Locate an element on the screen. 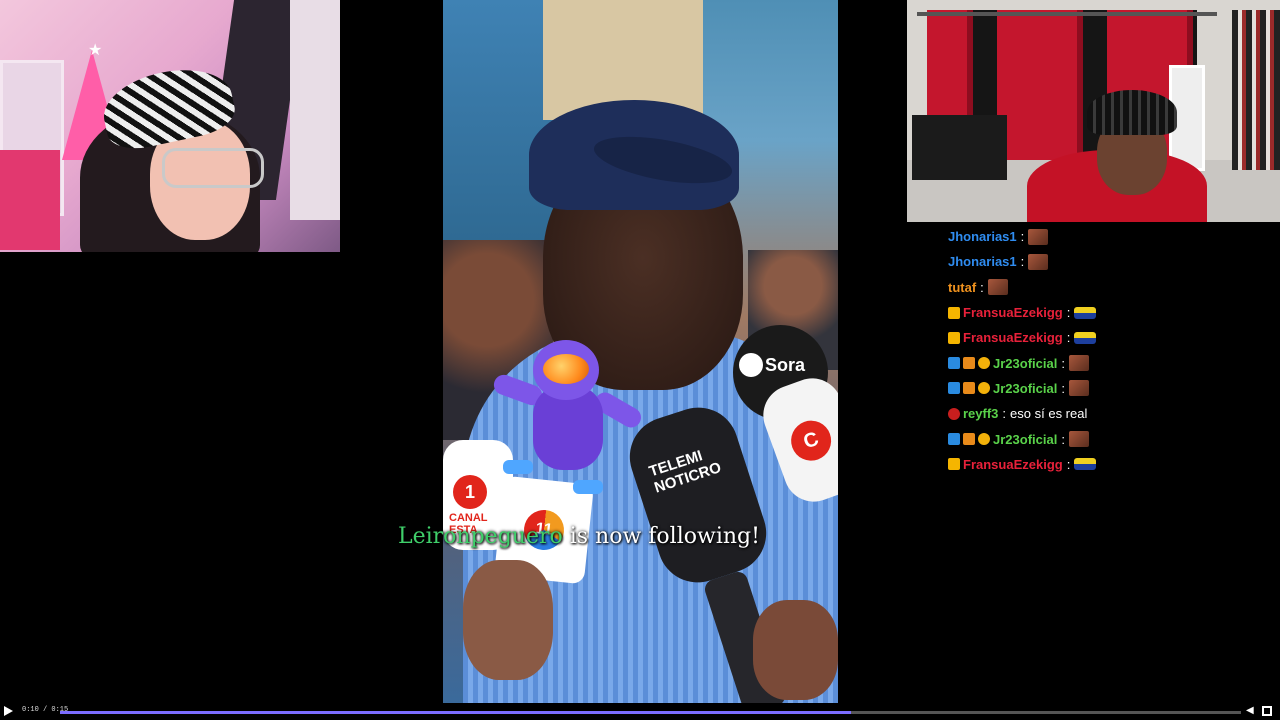 This screenshot has height=720, width=1280. follow-alert: Leironpeguero is now following! is located at coordinates (579, 536).